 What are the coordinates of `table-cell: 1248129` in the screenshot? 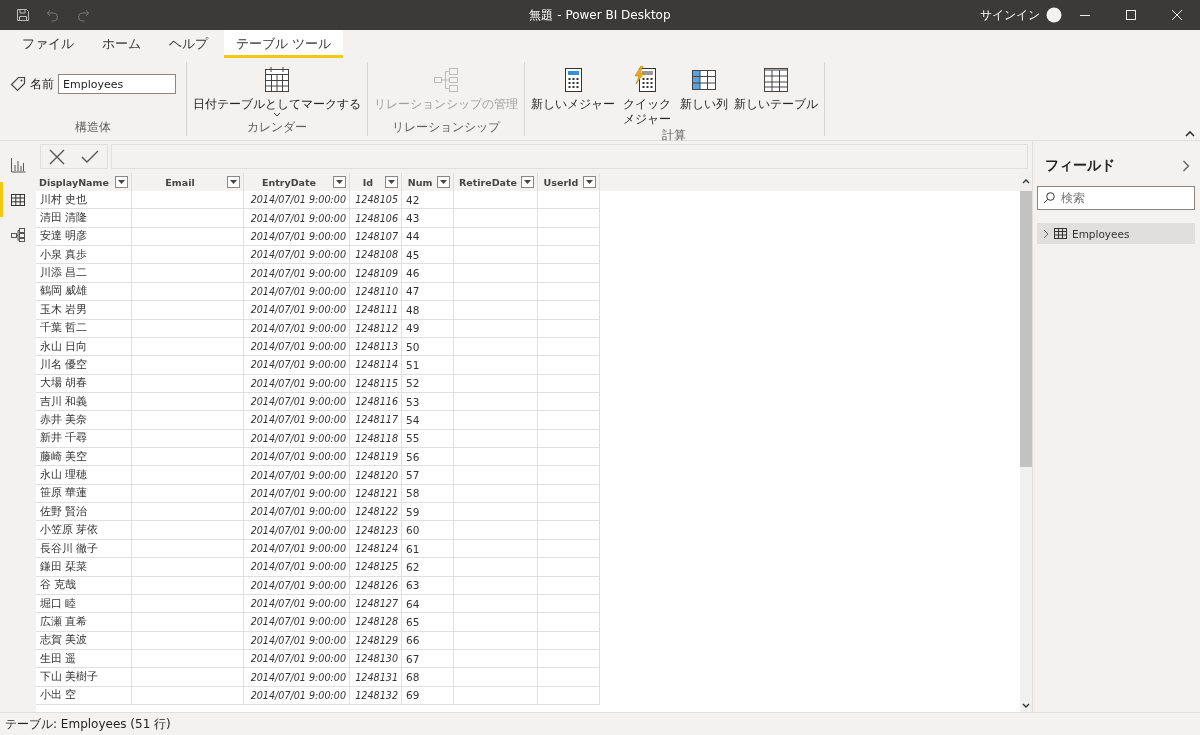 It's located at (376, 640).